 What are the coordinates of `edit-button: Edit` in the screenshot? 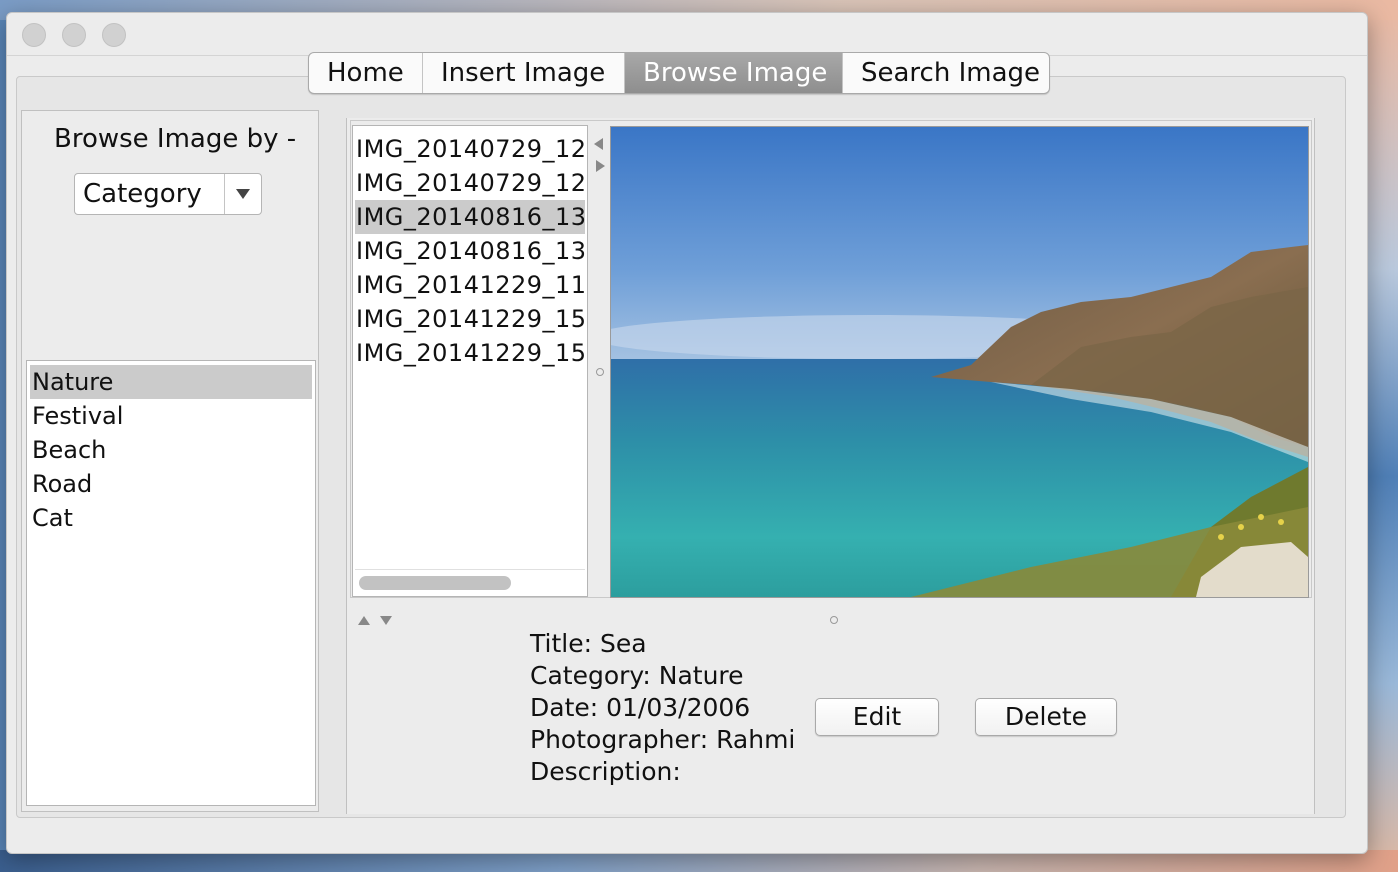 It's located at (877, 717).